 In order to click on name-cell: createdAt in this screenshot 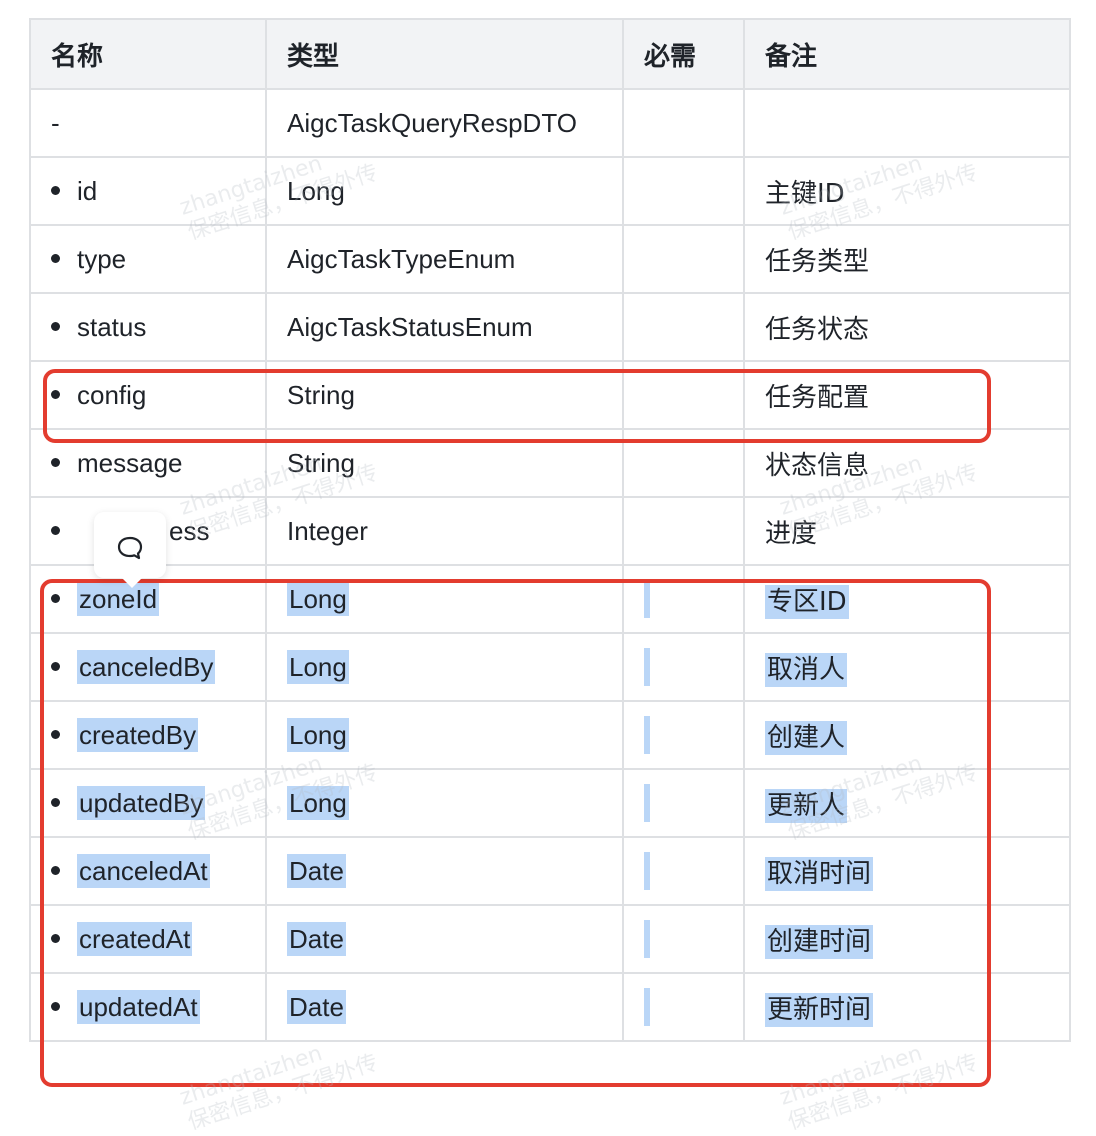, I will do `click(148, 939)`.